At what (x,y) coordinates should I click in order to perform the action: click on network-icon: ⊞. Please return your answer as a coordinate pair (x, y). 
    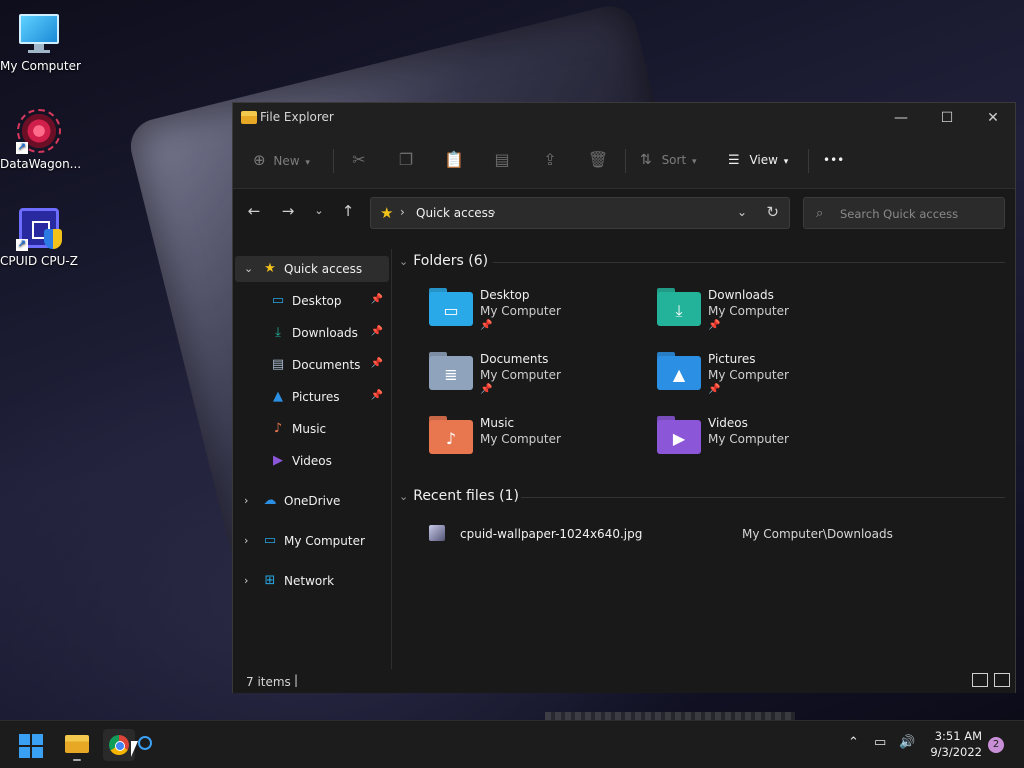
    Looking at the image, I should click on (270, 580).